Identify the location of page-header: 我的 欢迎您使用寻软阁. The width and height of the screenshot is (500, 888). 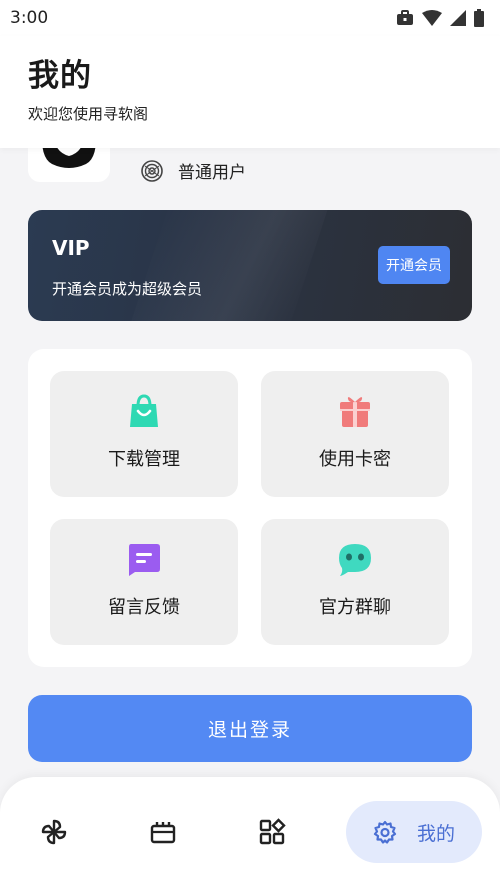
(250, 92).